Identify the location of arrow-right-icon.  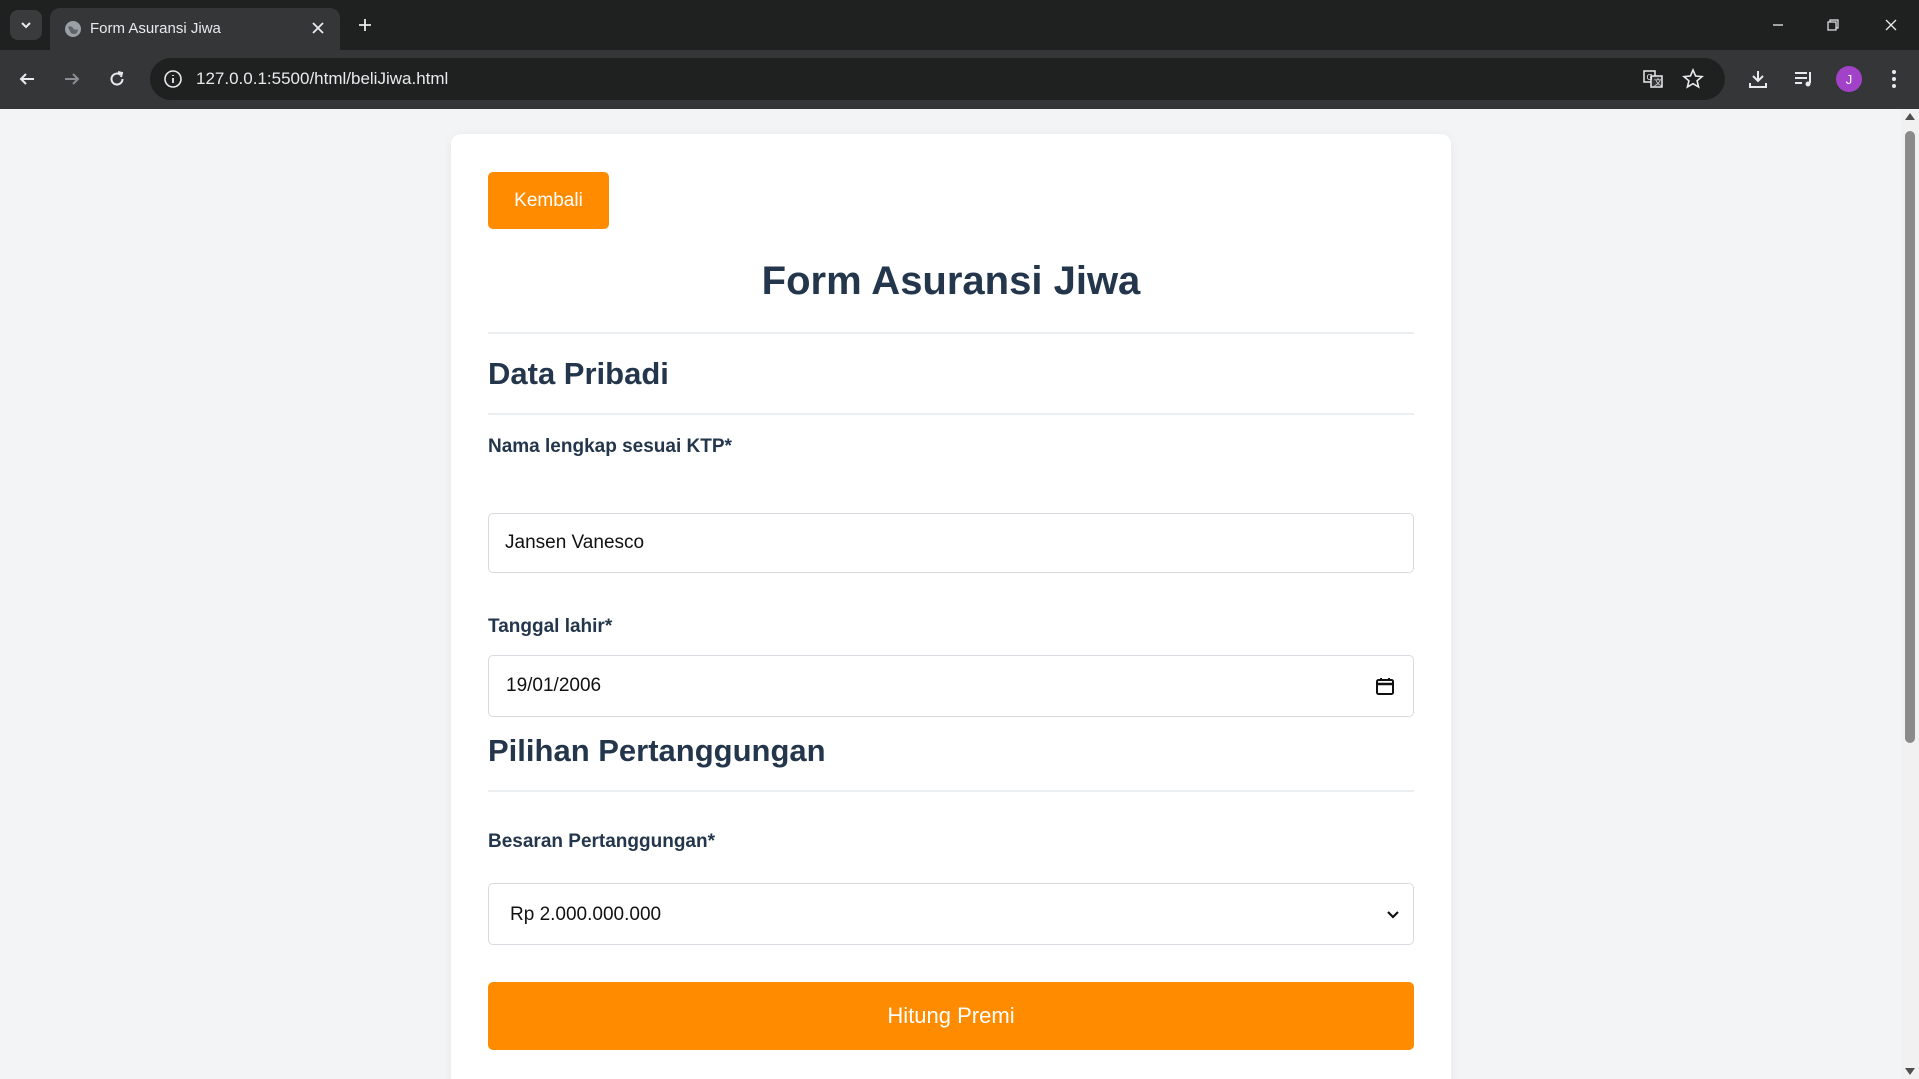
(72, 79).